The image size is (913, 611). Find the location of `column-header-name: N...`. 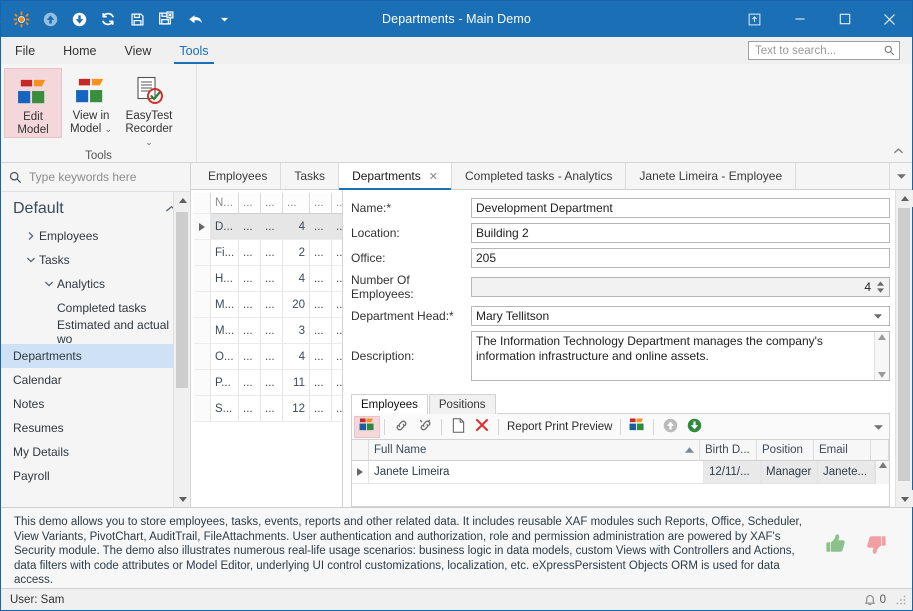

column-header-name: N... is located at coordinates (225, 203).